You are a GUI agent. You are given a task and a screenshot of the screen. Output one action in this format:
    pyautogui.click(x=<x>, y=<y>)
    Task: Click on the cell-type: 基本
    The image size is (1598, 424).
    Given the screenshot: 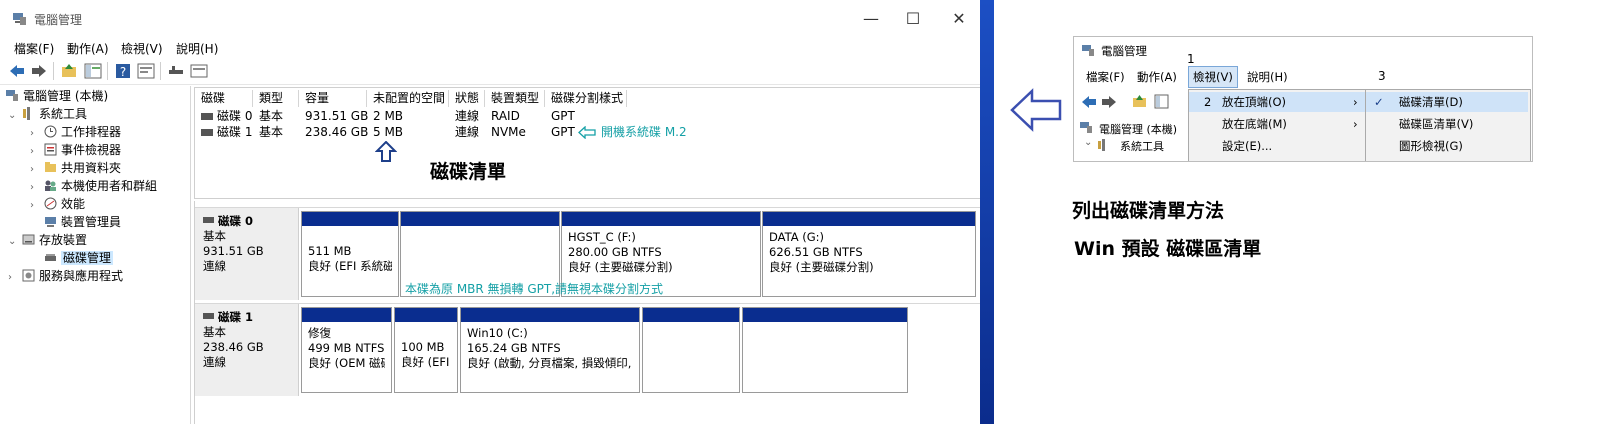 What is the action you would take?
    pyautogui.click(x=271, y=116)
    